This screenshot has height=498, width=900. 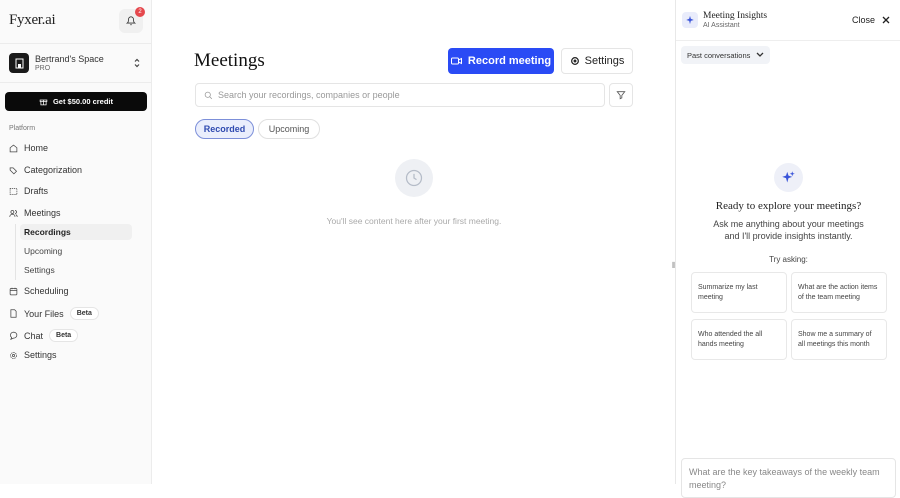 What do you see at coordinates (43, 102) in the screenshot?
I see `gift-icon` at bounding box center [43, 102].